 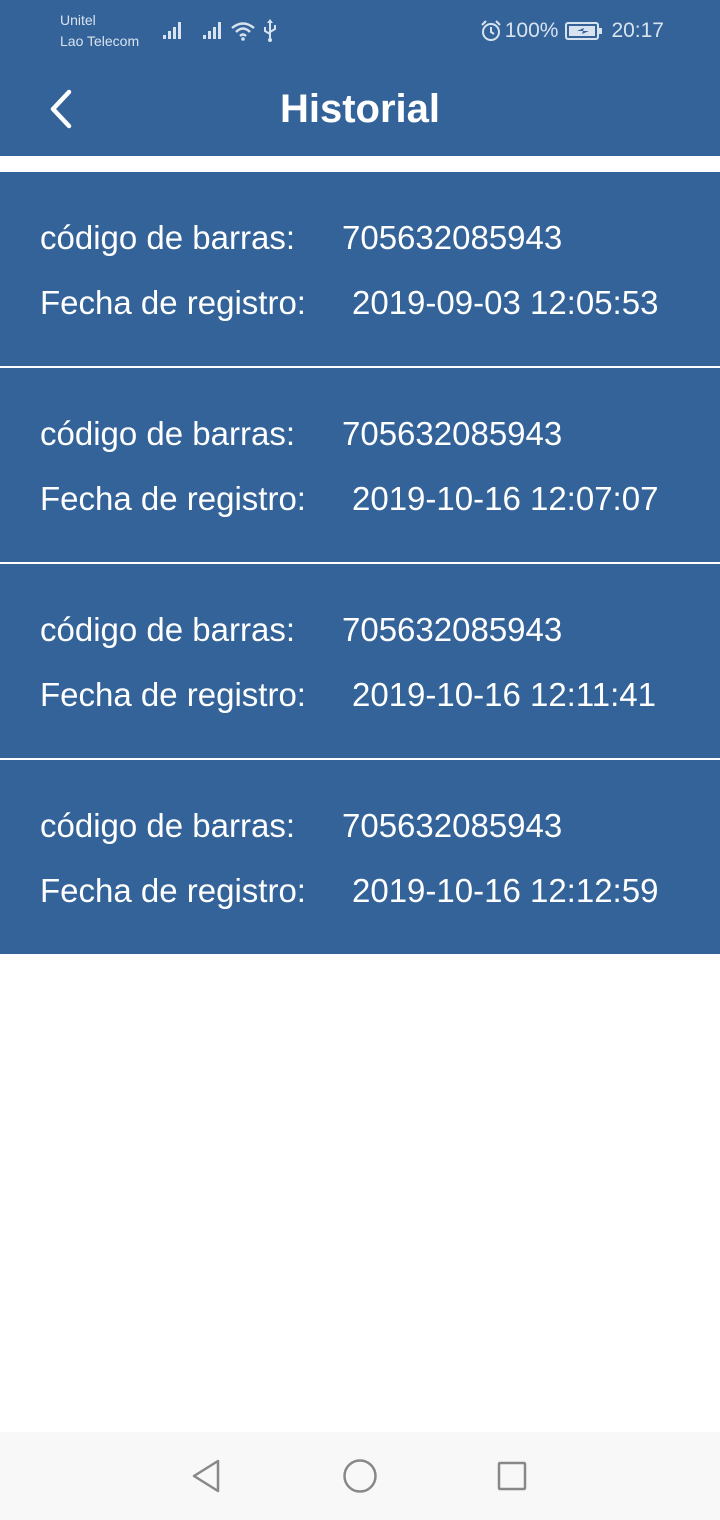 I want to click on date-row: Fecha de registro: 2019-10-16 12:07:07, so click(x=349, y=499).